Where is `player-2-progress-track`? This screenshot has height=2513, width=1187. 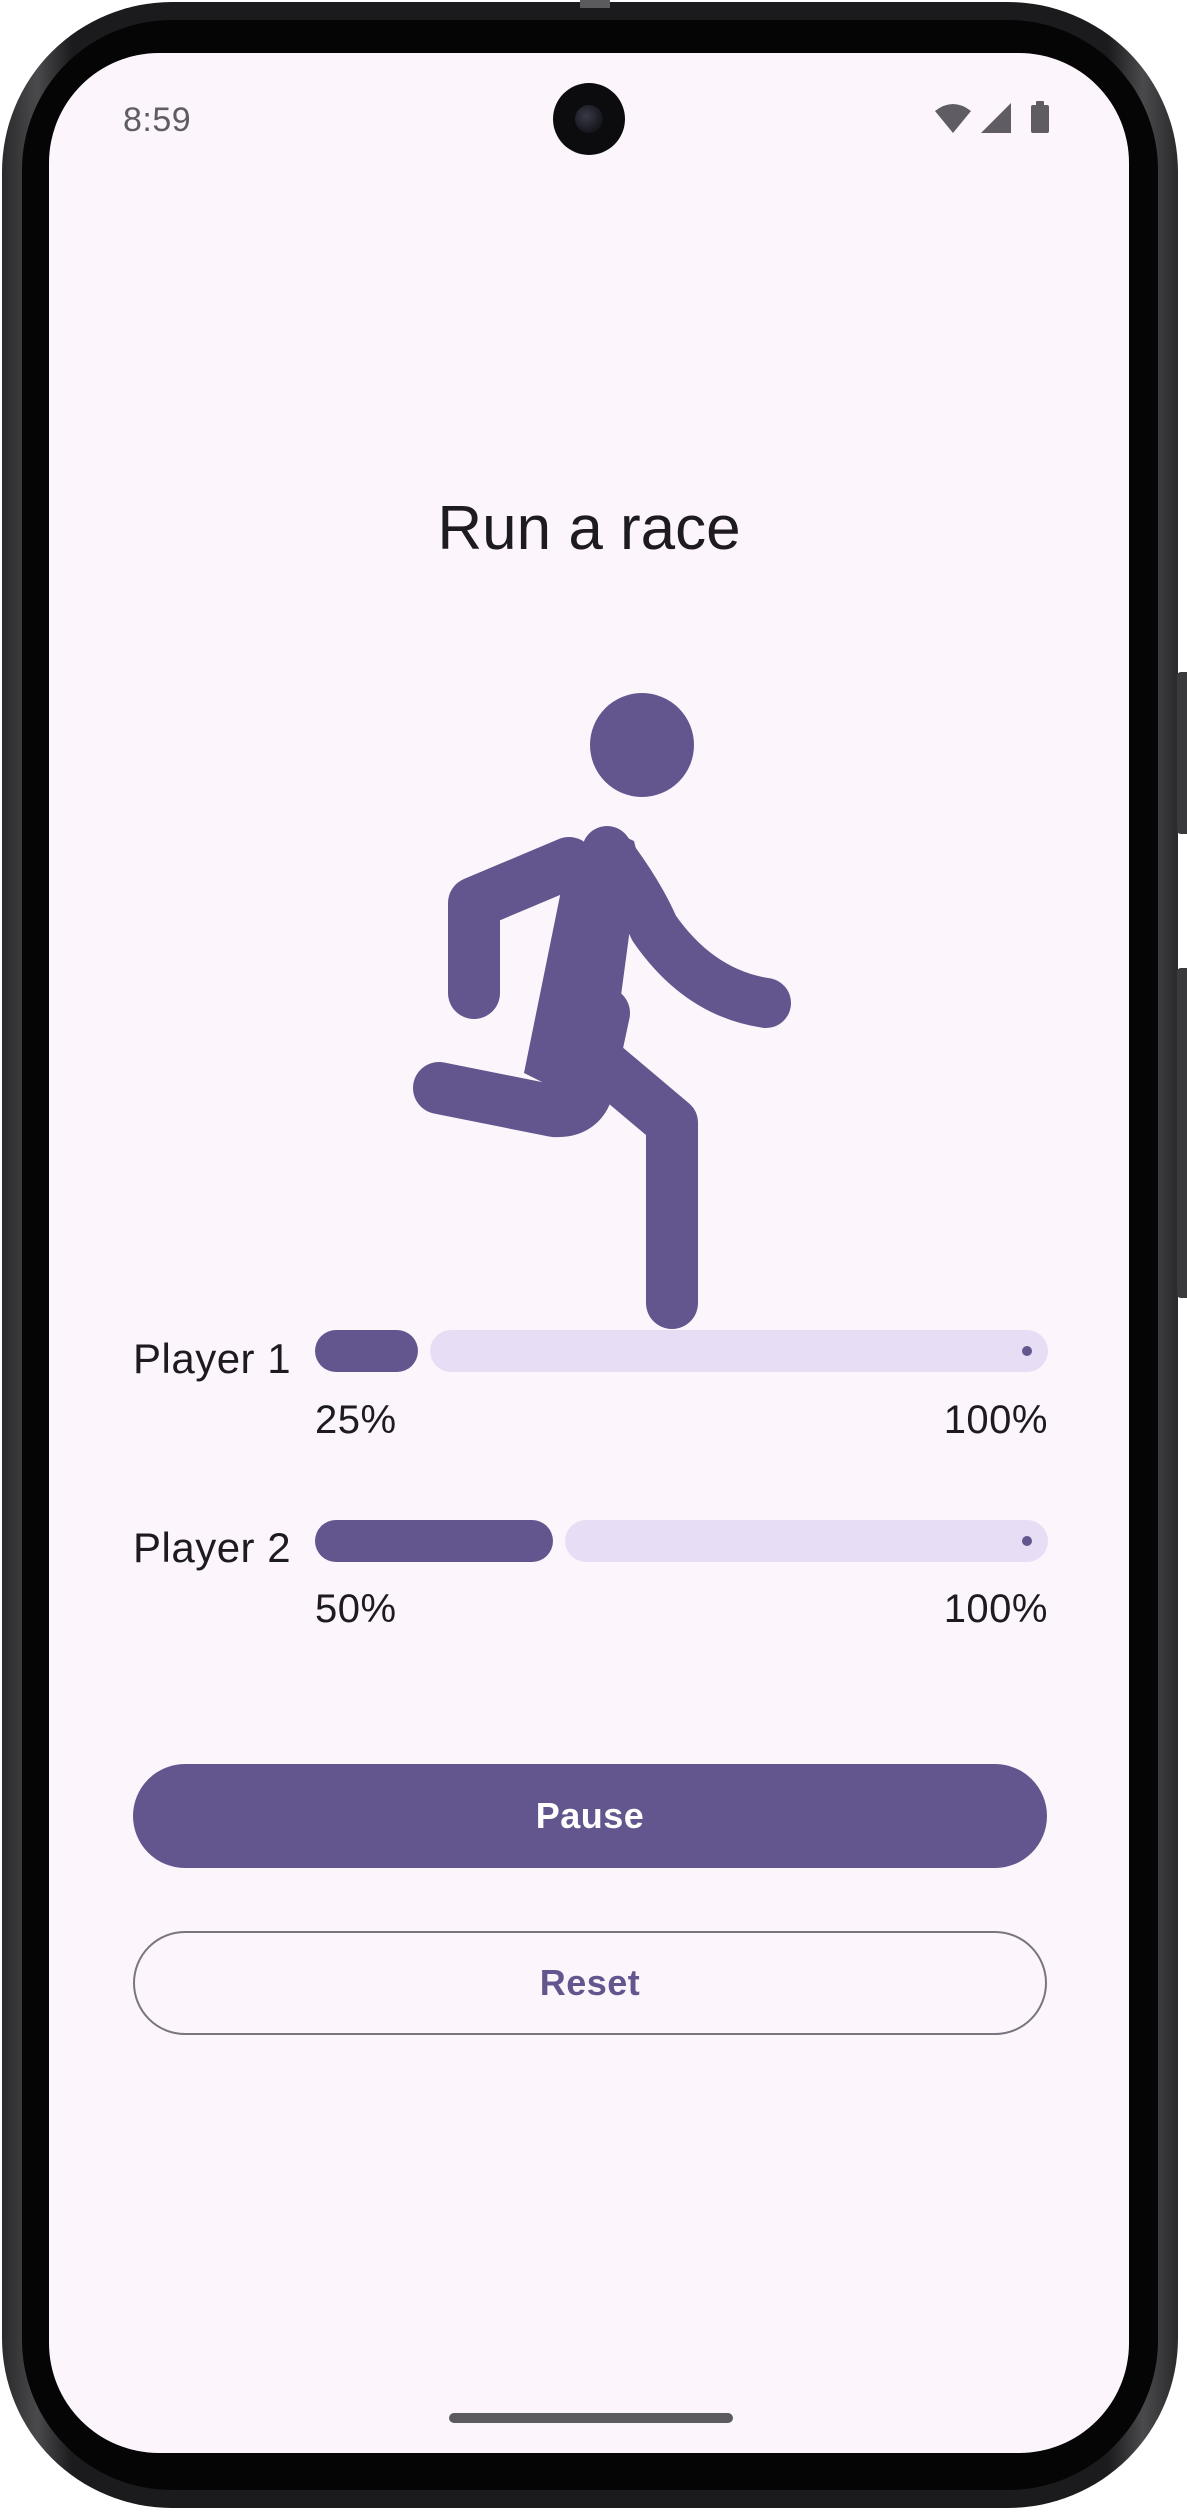
player-2-progress-track is located at coordinates (806, 1541).